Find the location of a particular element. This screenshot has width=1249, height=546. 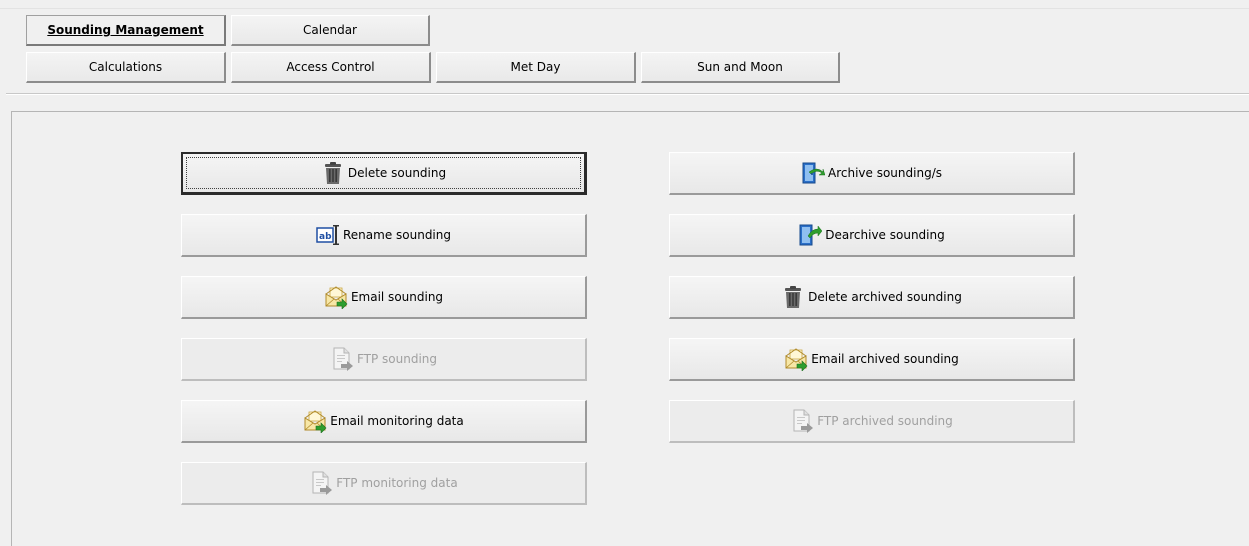

rename-sounding-label: Rename sounding is located at coordinates (396, 235).